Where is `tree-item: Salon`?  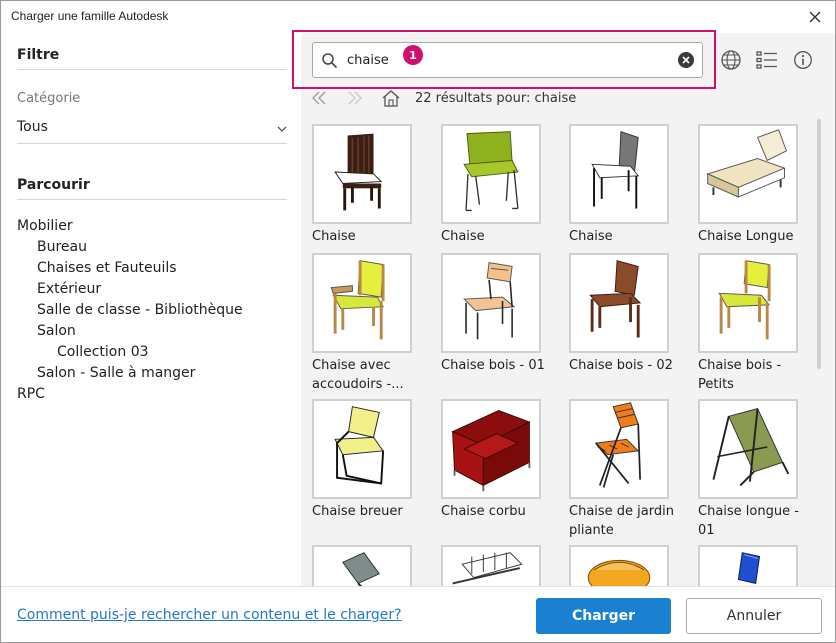
tree-item: Salon is located at coordinates (56, 331).